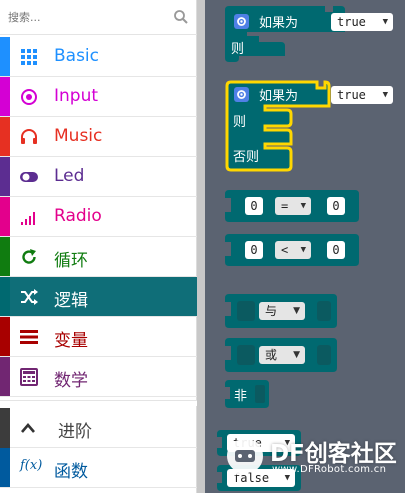 Image resolution: width=405 pixels, height=493 pixels. Describe the element at coordinates (71, 301) in the screenshot. I see `category-label: 逻辑` at that location.